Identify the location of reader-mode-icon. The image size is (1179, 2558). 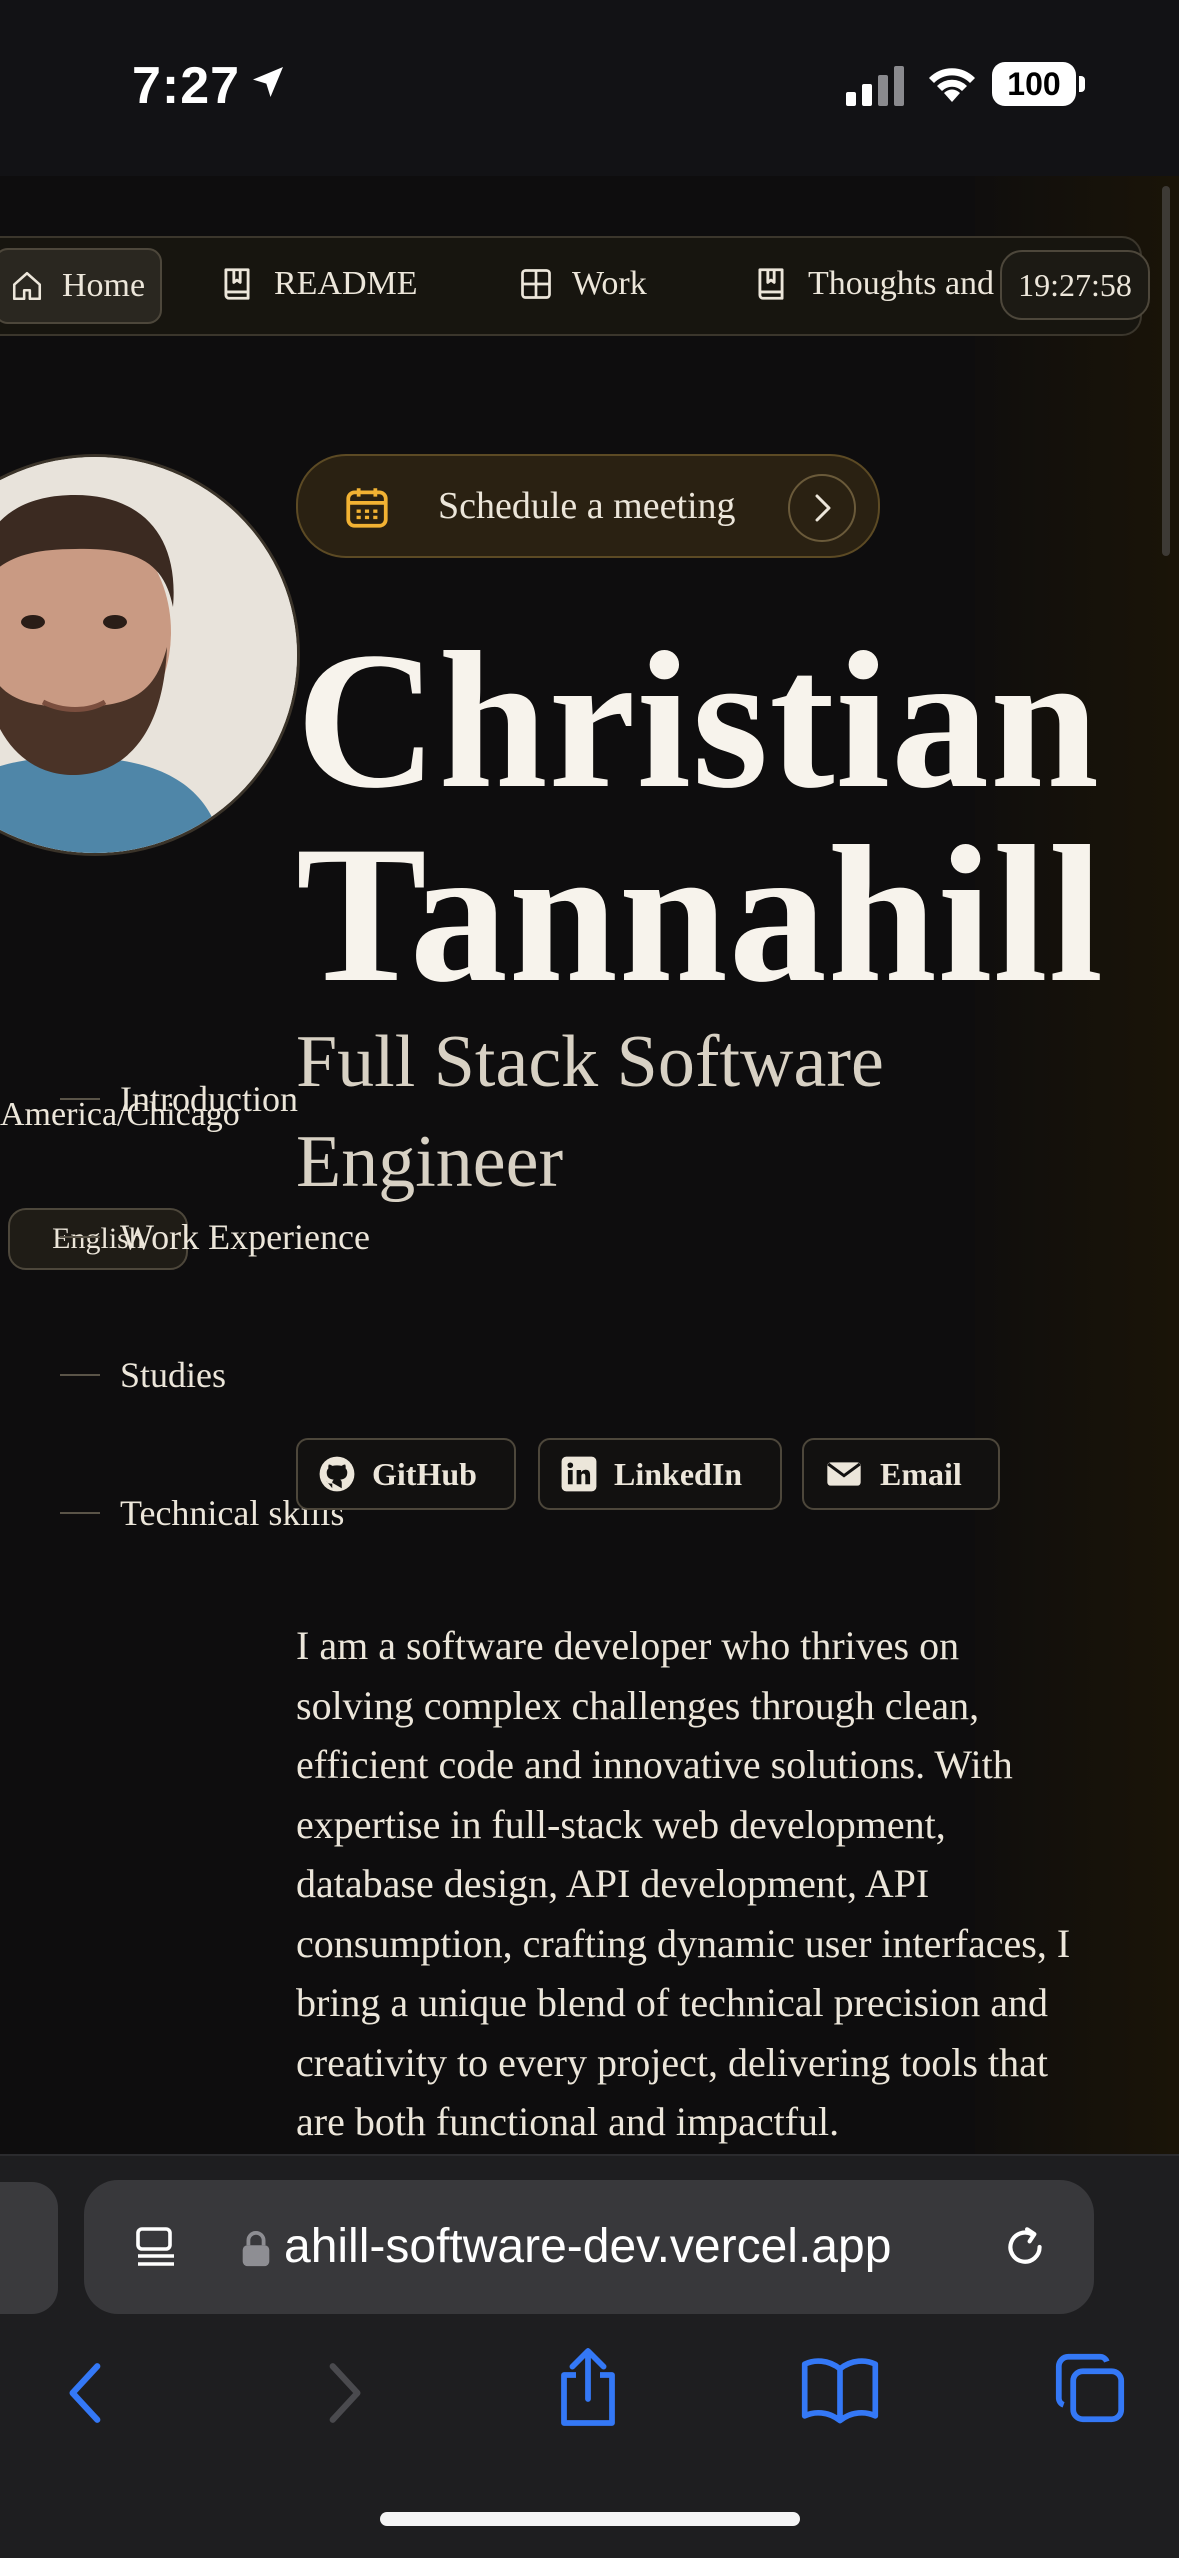
(156, 2247).